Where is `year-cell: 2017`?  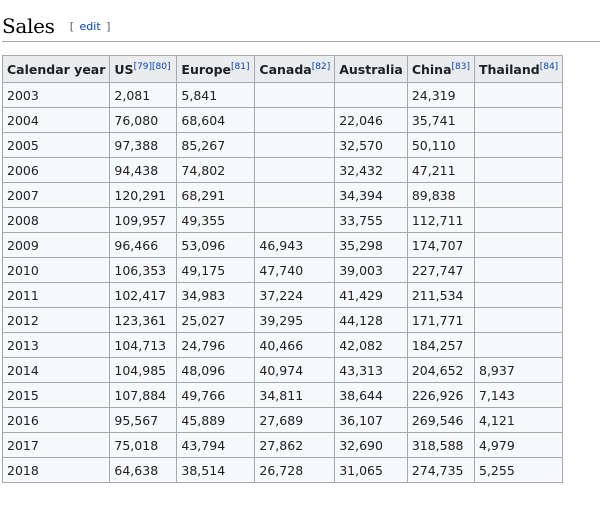 year-cell: 2017 is located at coordinates (56, 445).